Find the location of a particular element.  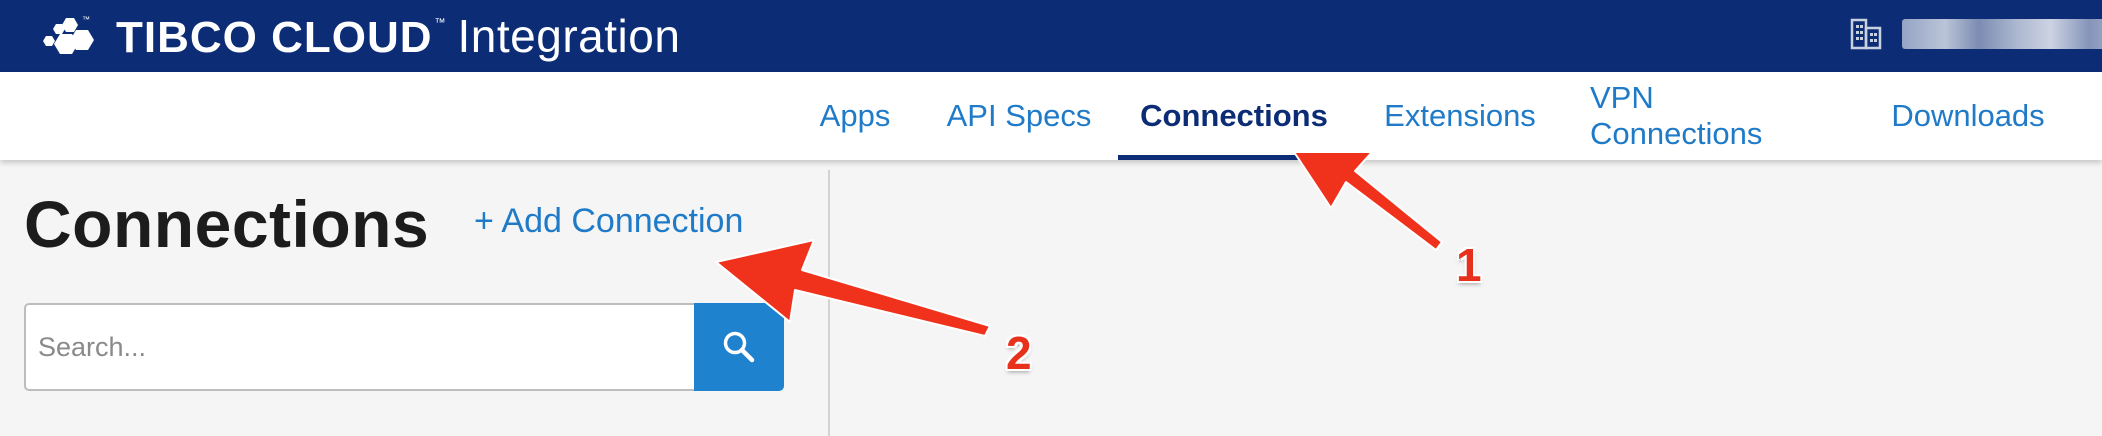

annotation-number-2: 2 is located at coordinates (1019, 353).